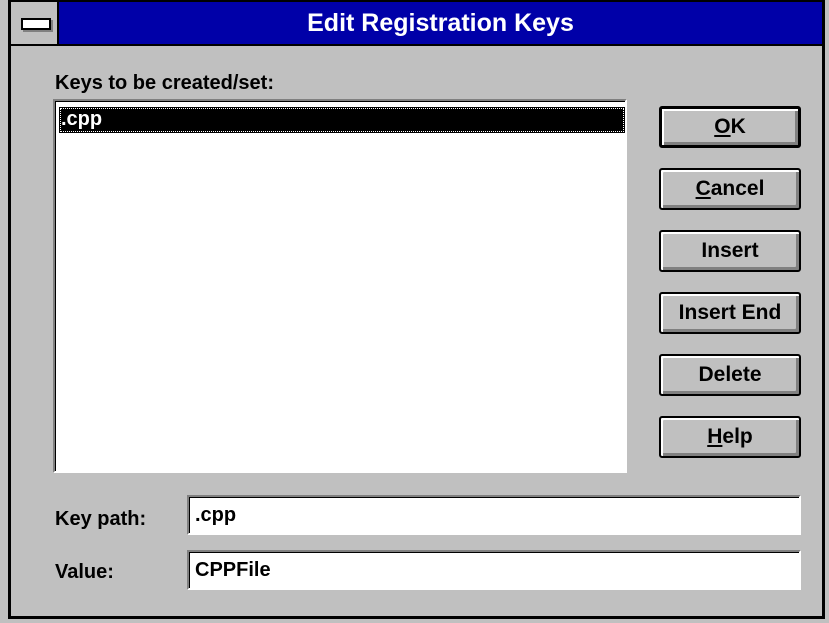 The image size is (829, 623). Describe the element at coordinates (703, 188) in the screenshot. I see `cancel-mnemonic: C` at that location.